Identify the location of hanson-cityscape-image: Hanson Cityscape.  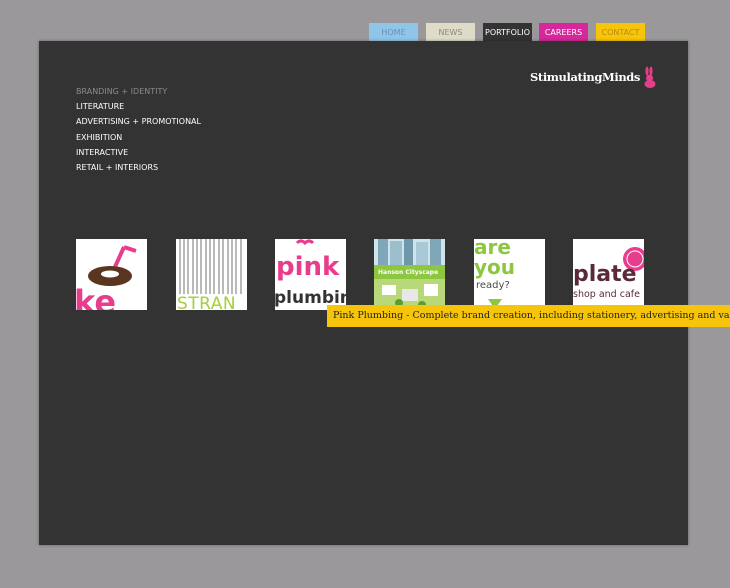
(409, 274).